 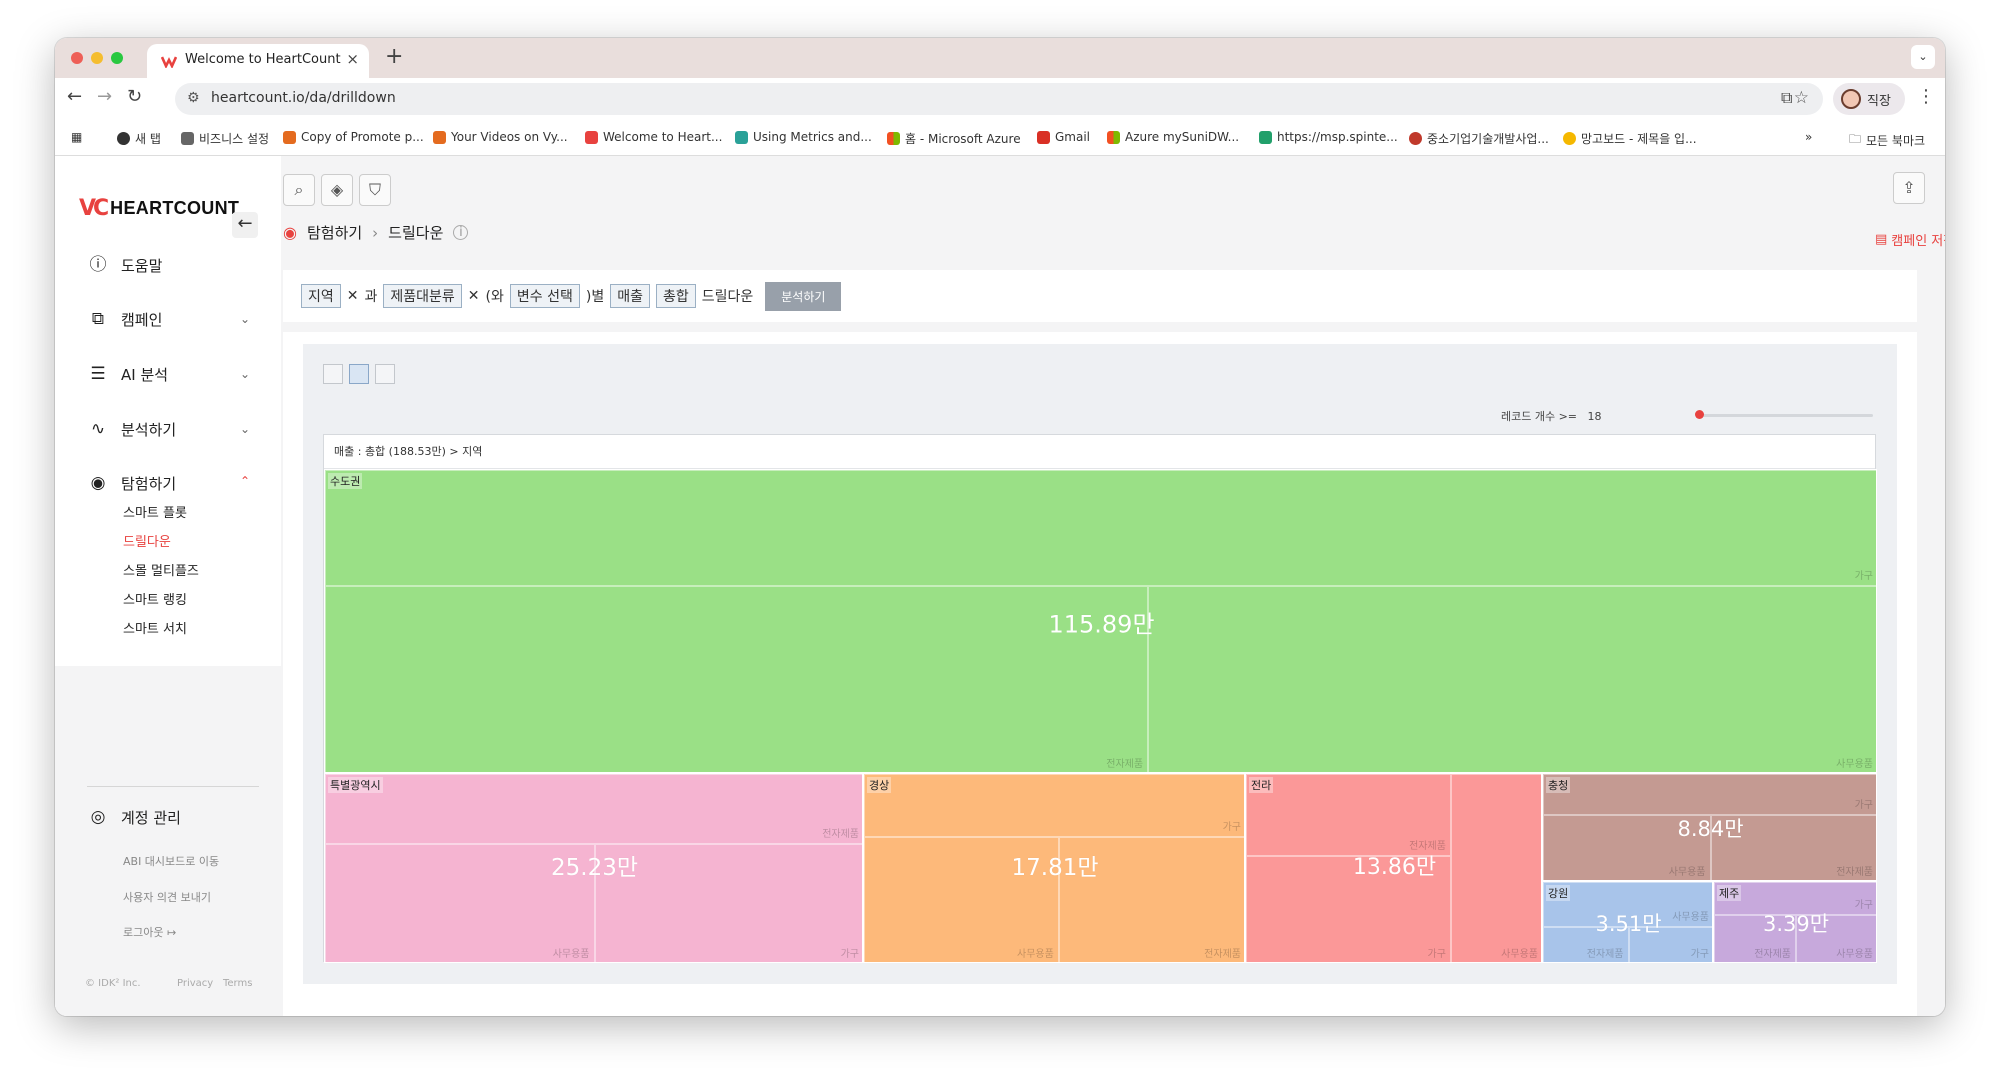 I want to click on sidebar-sub-drilldown: 드릴다운, so click(x=147, y=540).